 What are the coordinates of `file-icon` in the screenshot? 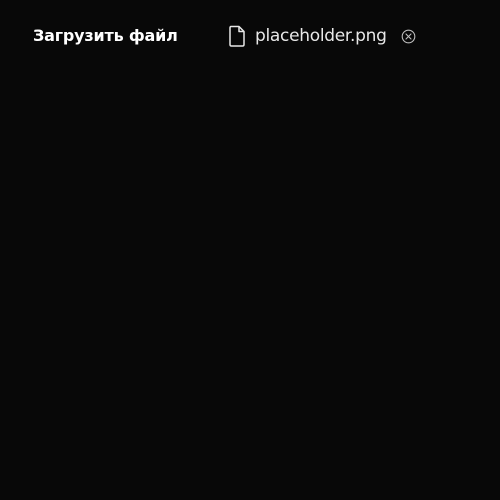 It's located at (237, 36).